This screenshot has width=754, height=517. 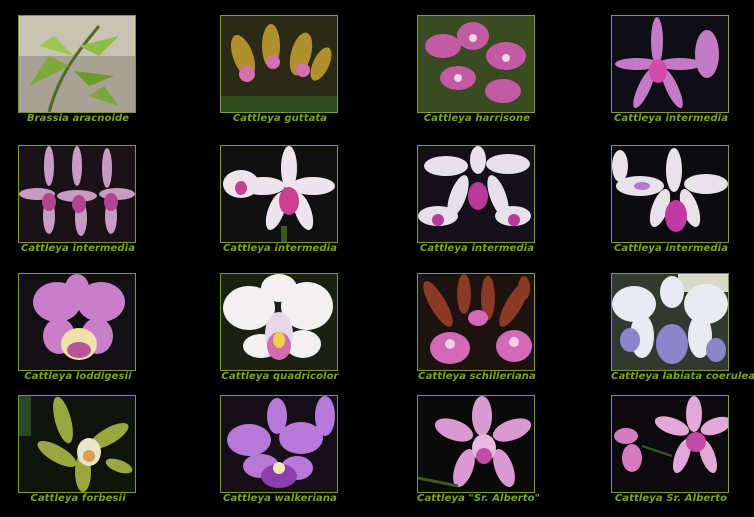 I want to click on gallery-item-brassia-aracnoide: Brassia aracnoide, so click(x=115, y=77).